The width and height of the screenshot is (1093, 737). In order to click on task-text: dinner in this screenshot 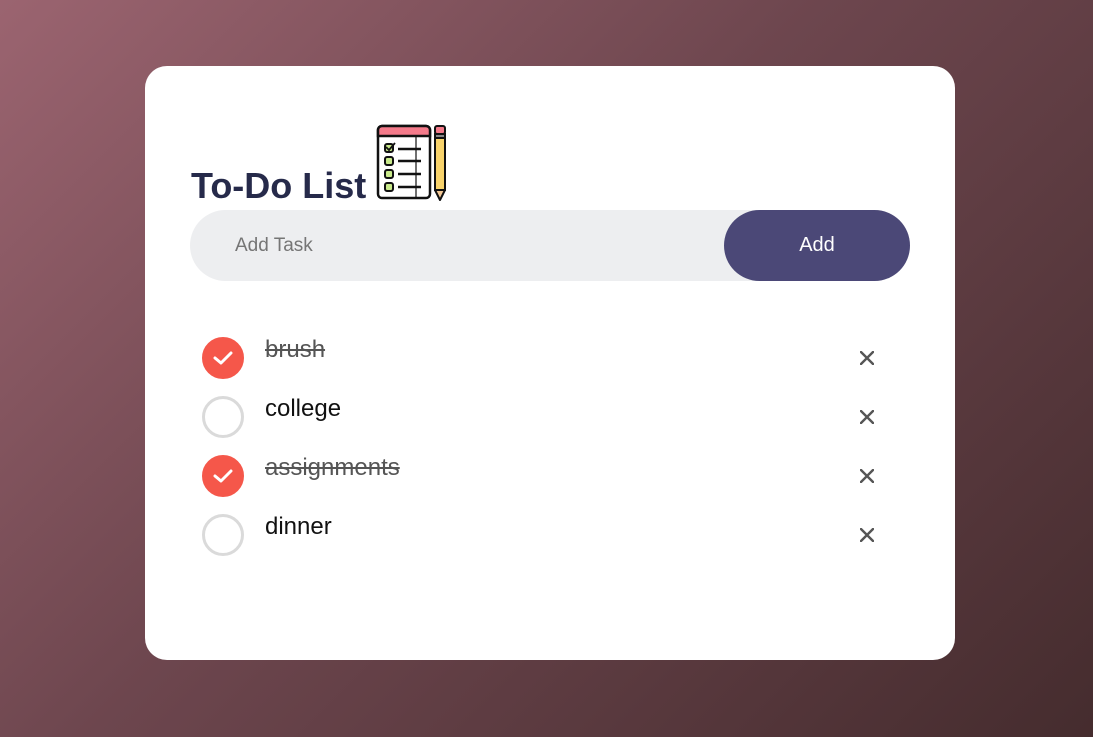, I will do `click(298, 526)`.